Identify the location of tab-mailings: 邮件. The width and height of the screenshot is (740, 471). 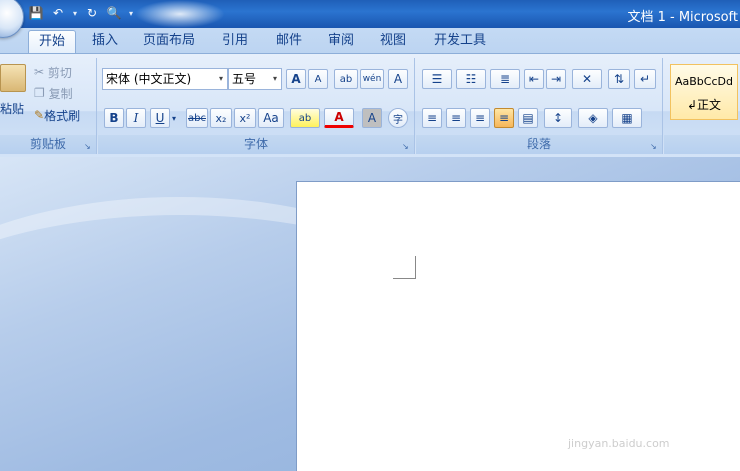
(289, 41).